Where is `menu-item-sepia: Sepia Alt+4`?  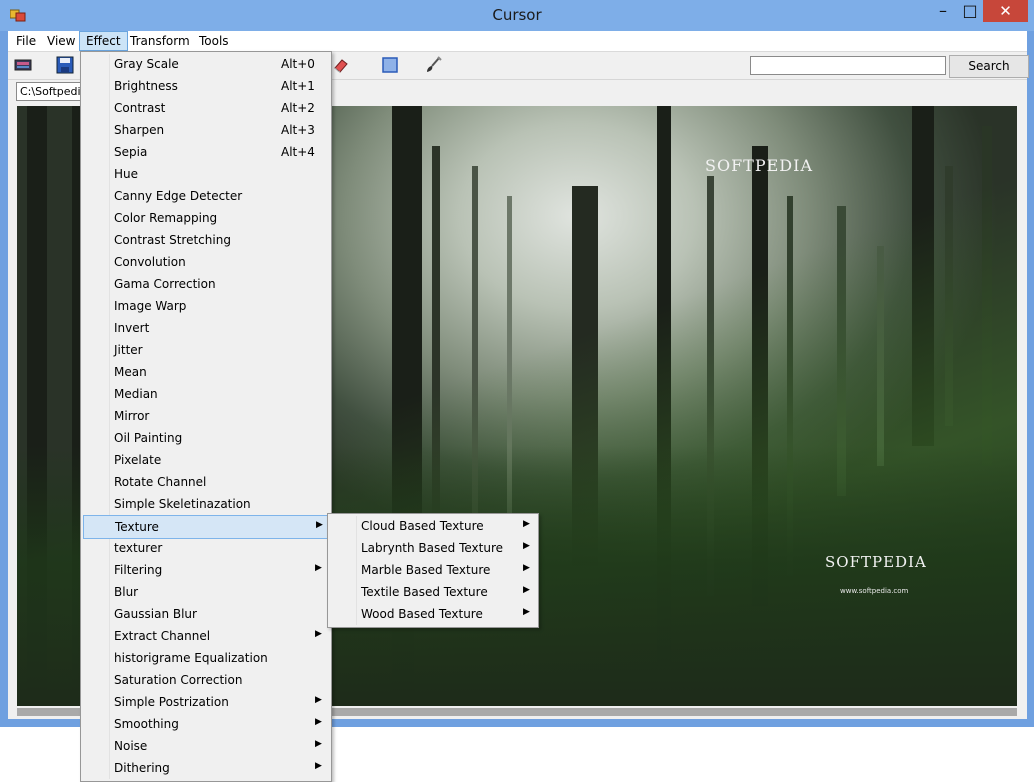
menu-item-sepia: Sepia Alt+4 is located at coordinates (205, 152).